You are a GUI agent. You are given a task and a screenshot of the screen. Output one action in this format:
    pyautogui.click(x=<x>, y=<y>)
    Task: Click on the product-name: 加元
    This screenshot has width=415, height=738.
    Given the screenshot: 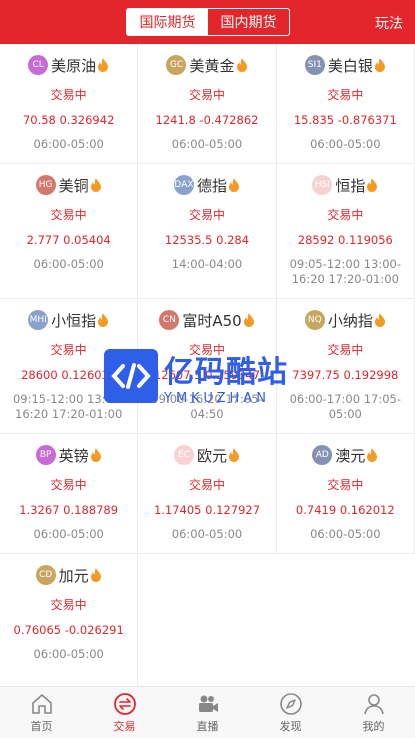 What is the action you would take?
    pyautogui.click(x=73, y=575)
    